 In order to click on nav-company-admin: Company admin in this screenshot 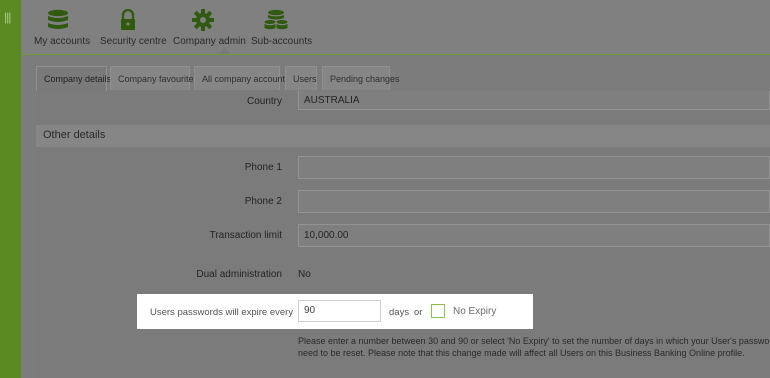, I will do `click(209, 27)`.